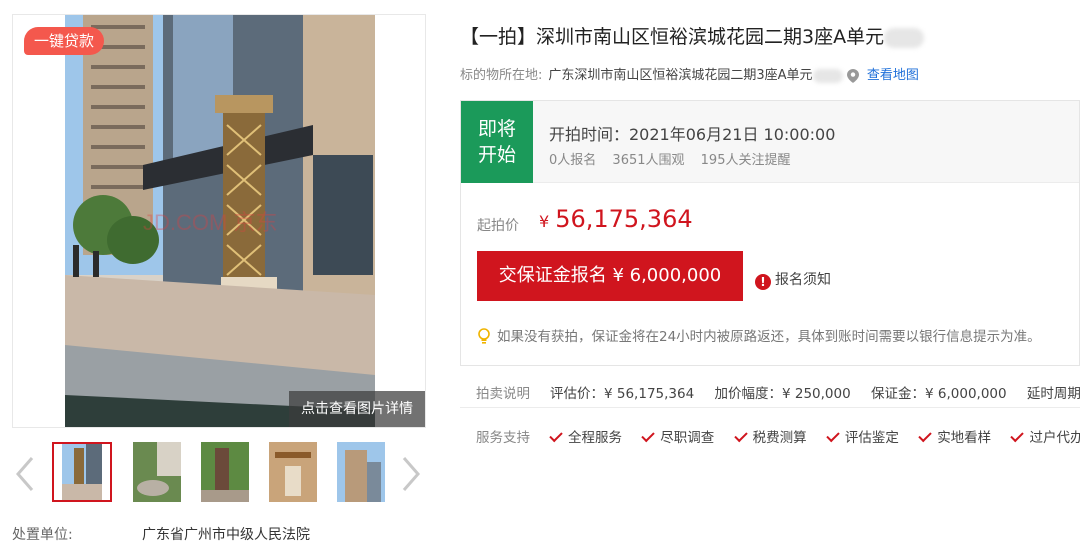 The image size is (1080, 550). I want to click on service-support-label: 服务支持, so click(503, 438).